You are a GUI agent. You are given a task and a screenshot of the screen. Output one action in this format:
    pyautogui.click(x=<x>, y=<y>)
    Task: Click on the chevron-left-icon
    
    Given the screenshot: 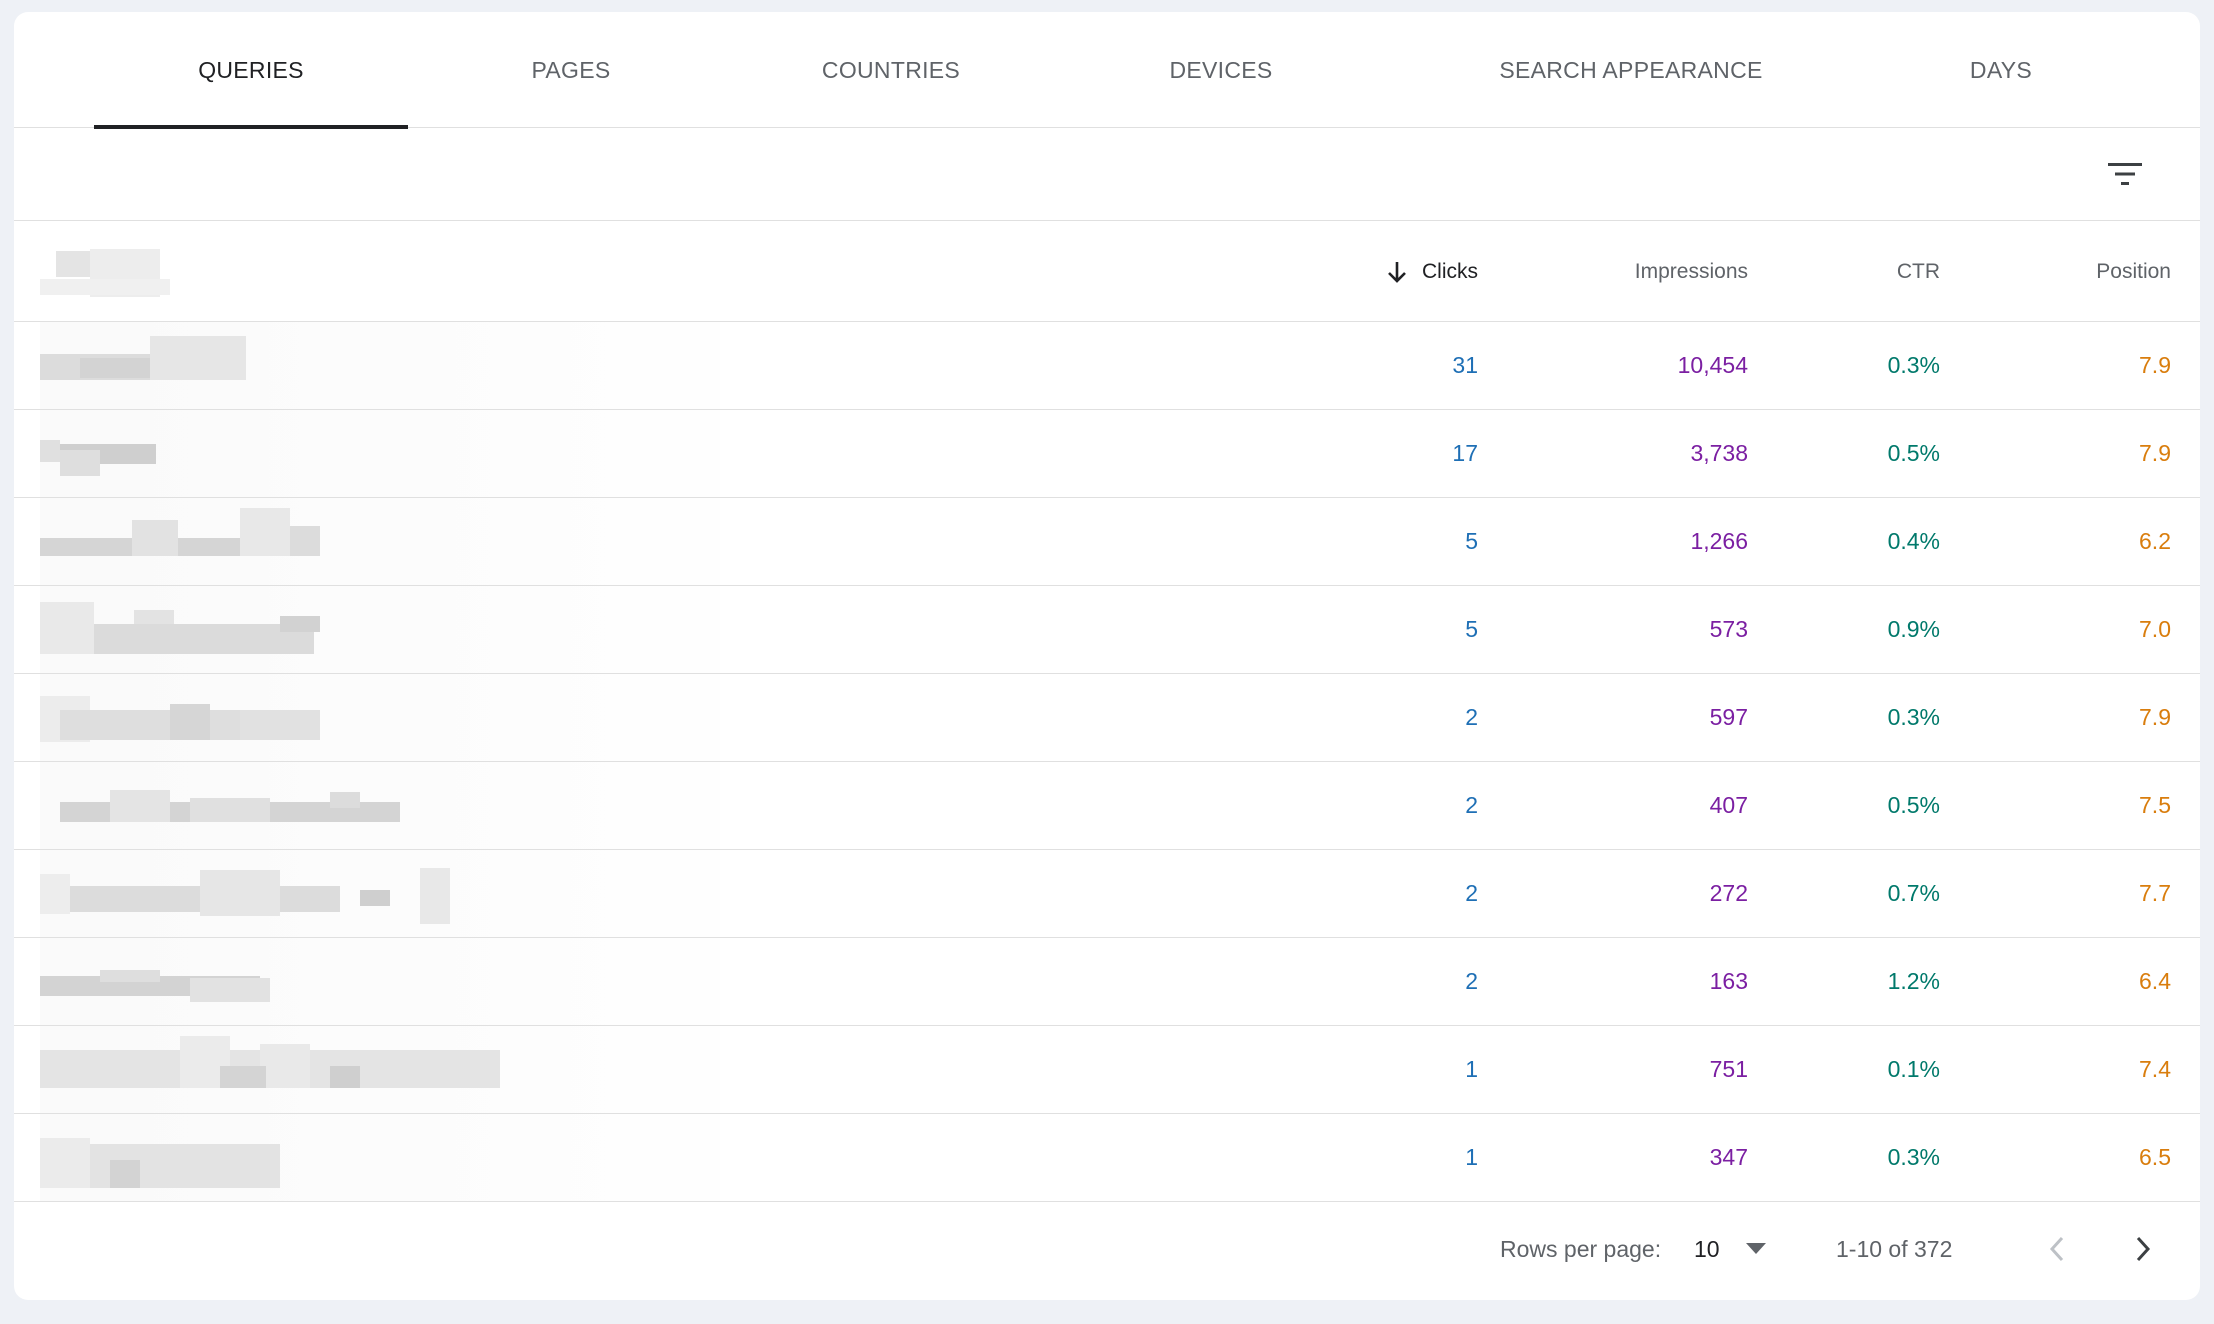 What is the action you would take?
    pyautogui.click(x=2056, y=1249)
    